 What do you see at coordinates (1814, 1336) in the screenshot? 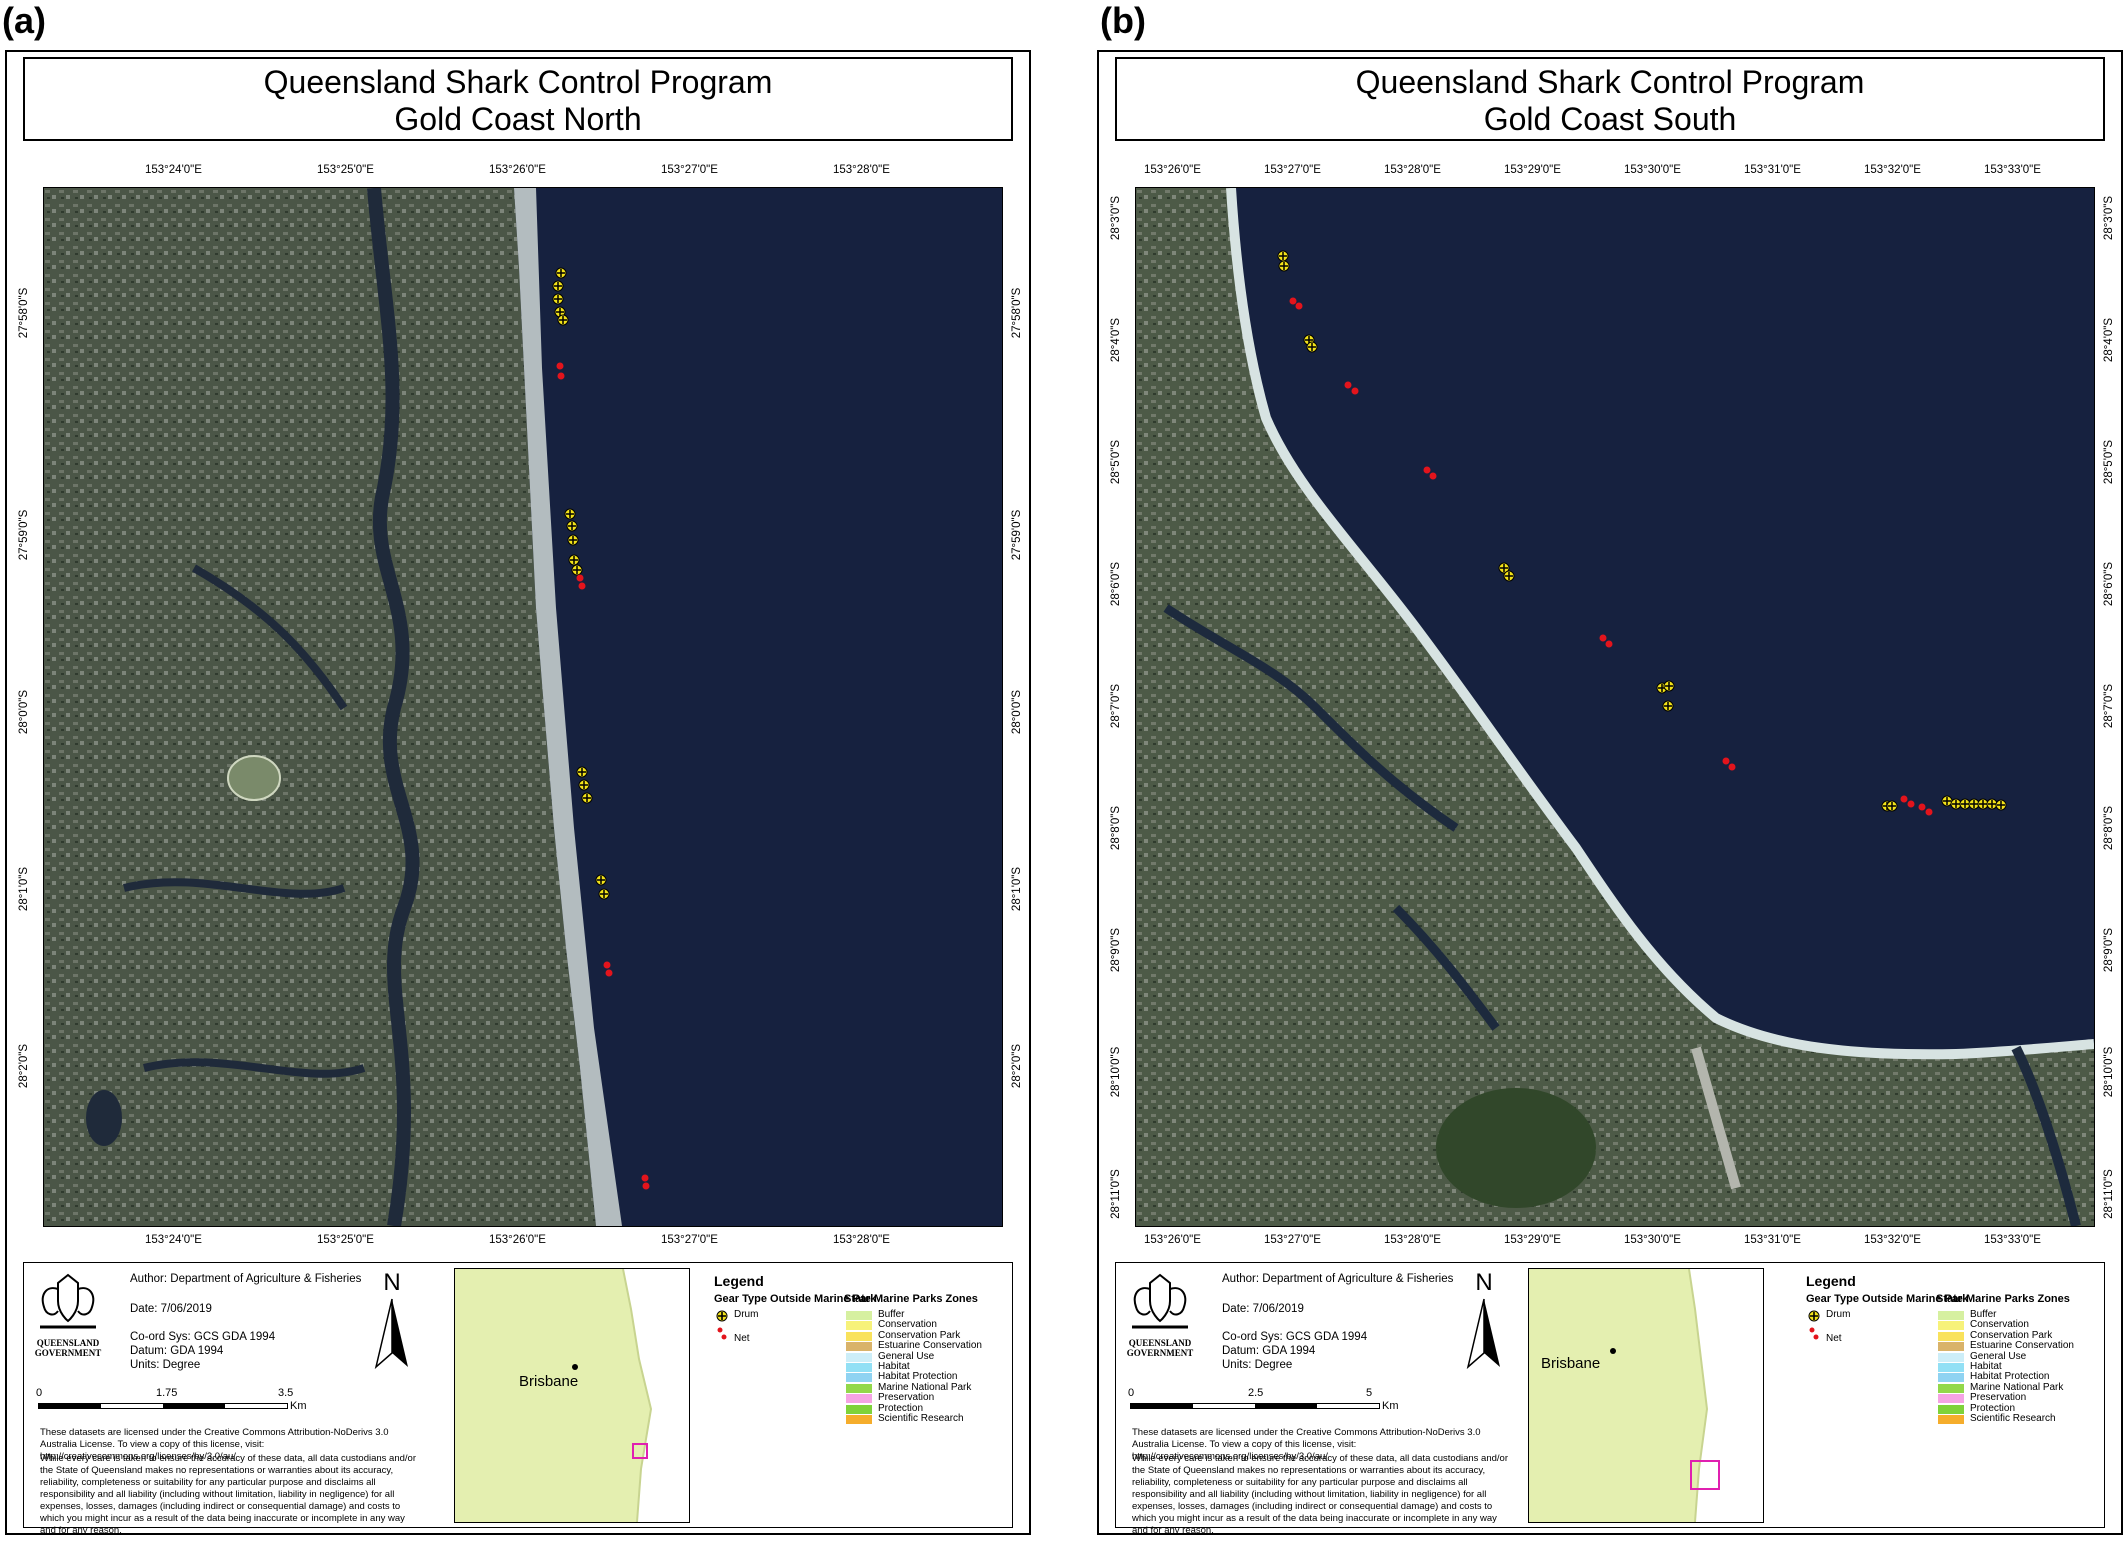
I see `net-icon` at bounding box center [1814, 1336].